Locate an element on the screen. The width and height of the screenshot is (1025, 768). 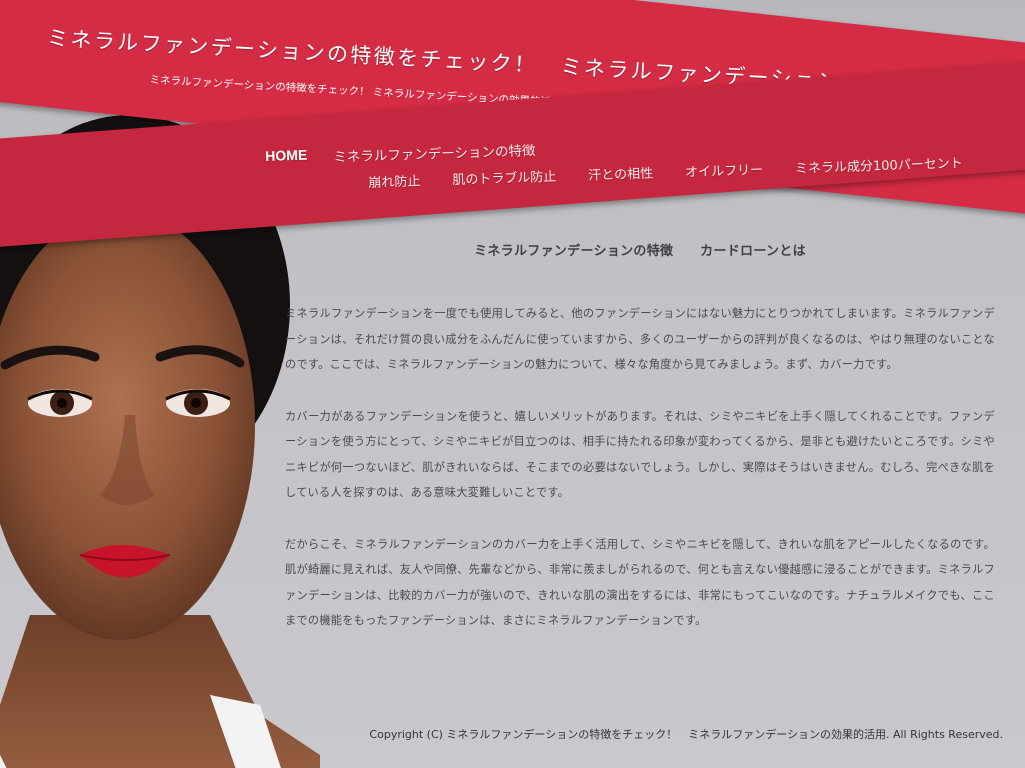
nav-item-mineral-100: ミネラル成分100パーセント is located at coordinates (879, 164).